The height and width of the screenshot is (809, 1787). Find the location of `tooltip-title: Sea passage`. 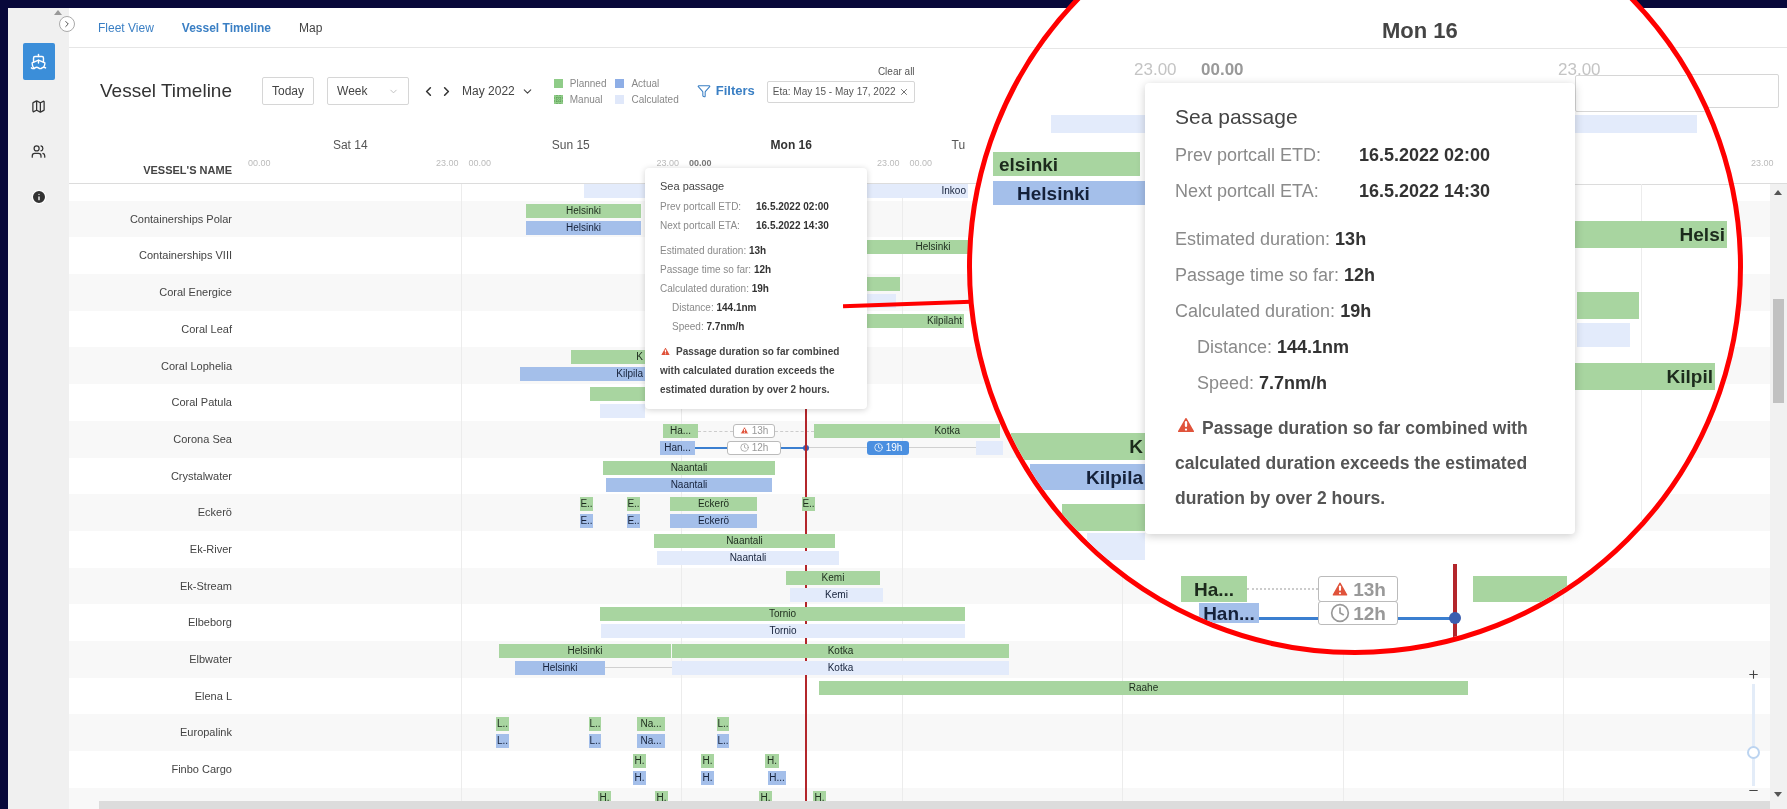

tooltip-title: Sea passage is located at coordinates (1237, 117).